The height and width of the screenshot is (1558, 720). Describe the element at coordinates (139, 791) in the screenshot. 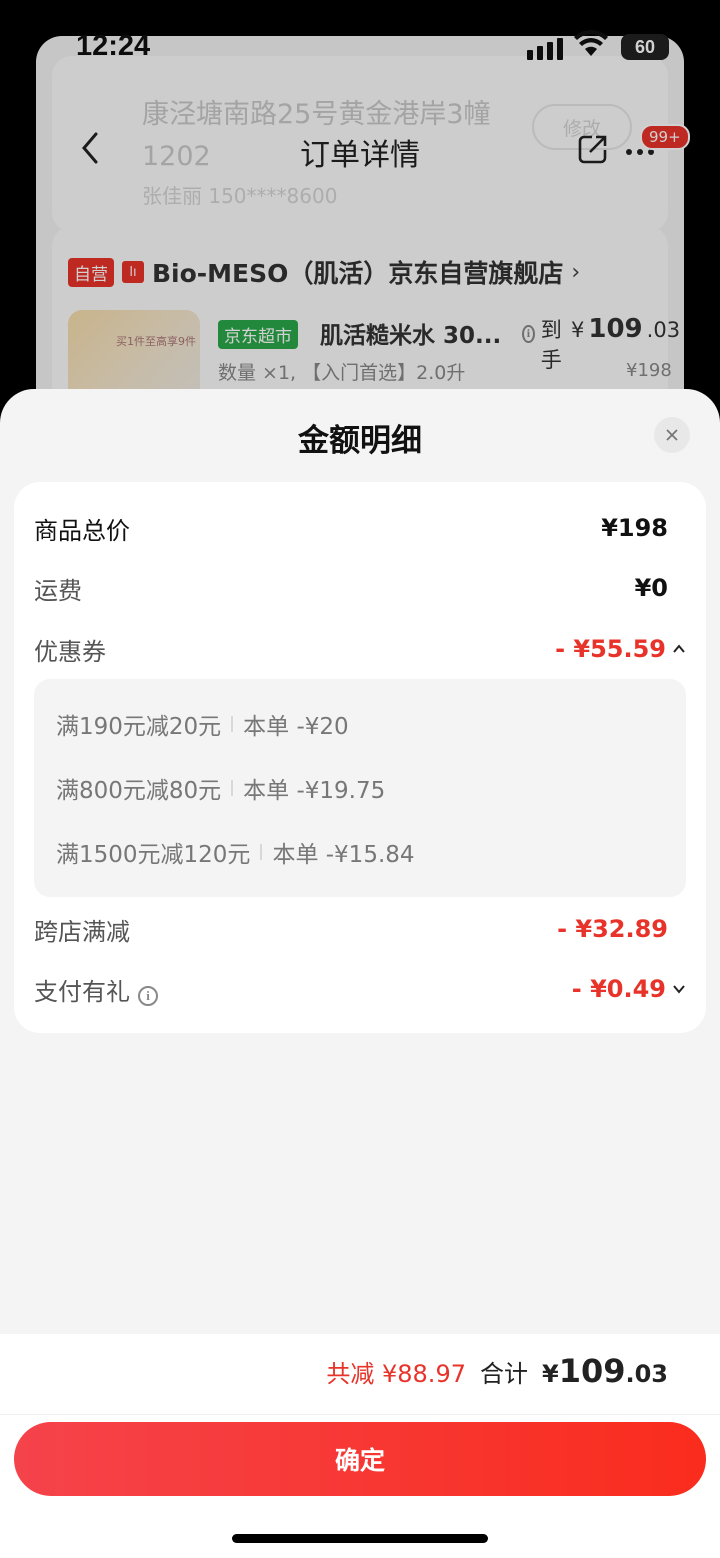

I see `coupon-rule: 满800元减80元` at that location.